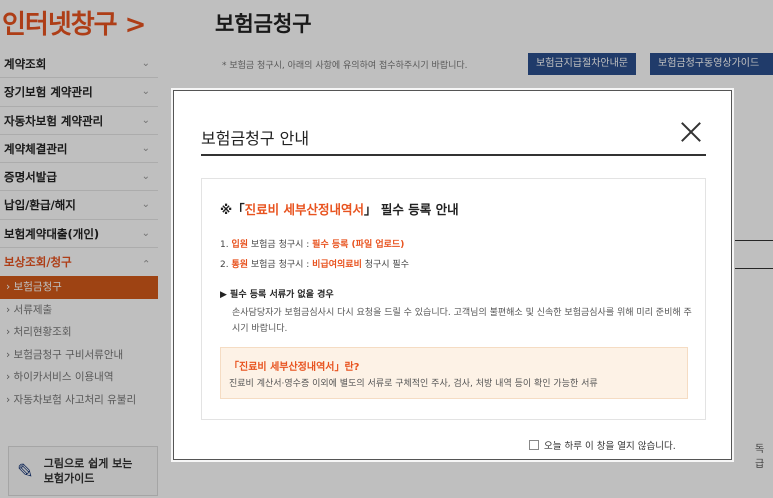 This screenshot has width=773, height=498. What do you see at coordinates (314, 265) in the screenshot?
I see `outpatient-rule: 2. 통원 보험금 청구시 : 비급여의료비 청구시 필수` at bounding box center [314, 265].